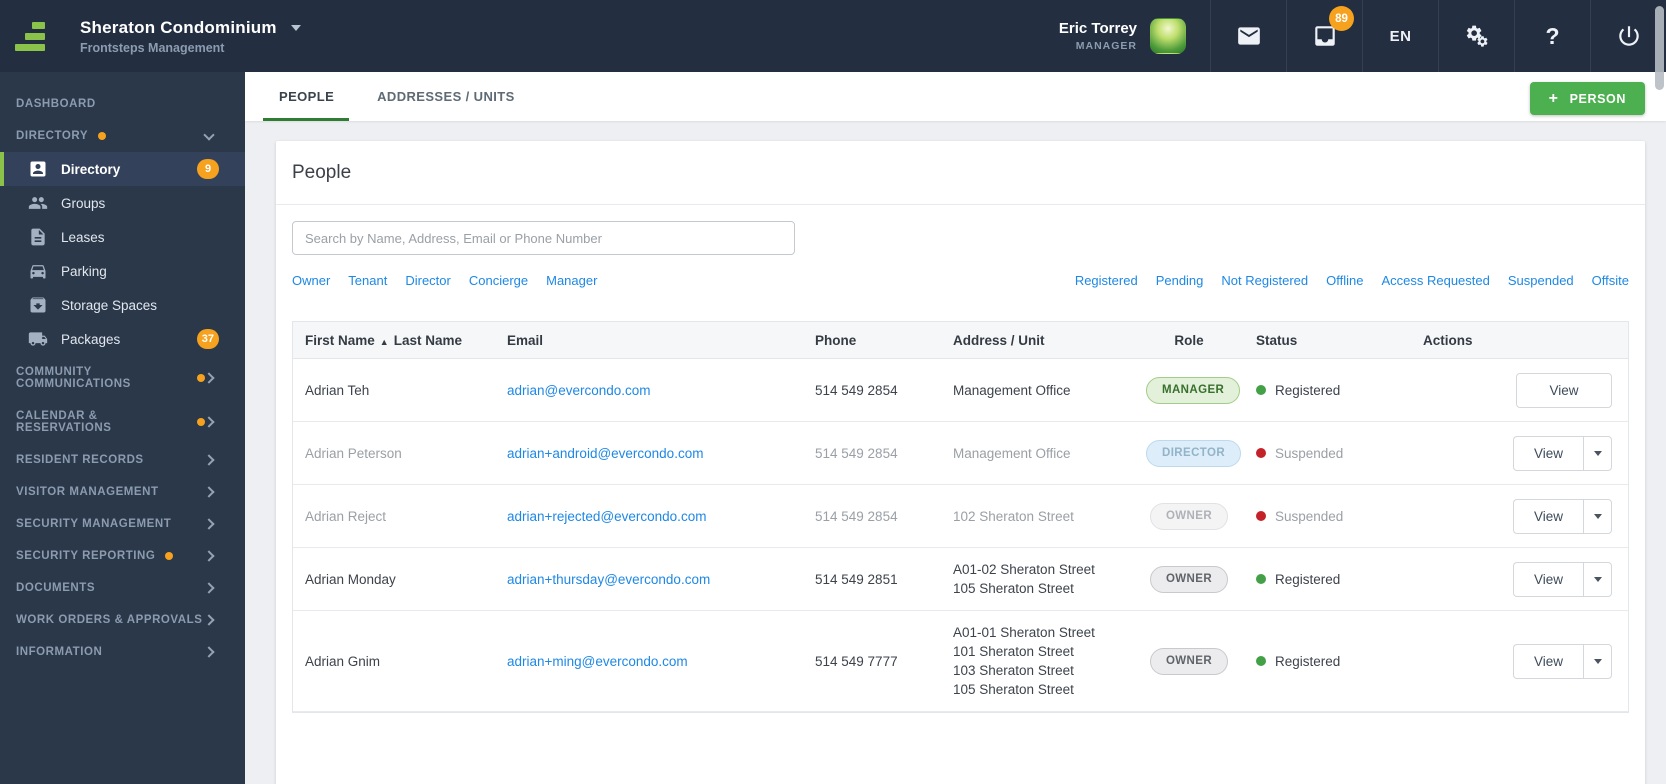  What do you see at coordinates (597, 661) in the screenshot?
I see `email-link: adrian+ming@evercondo.com` at bounding box center [597, 661].